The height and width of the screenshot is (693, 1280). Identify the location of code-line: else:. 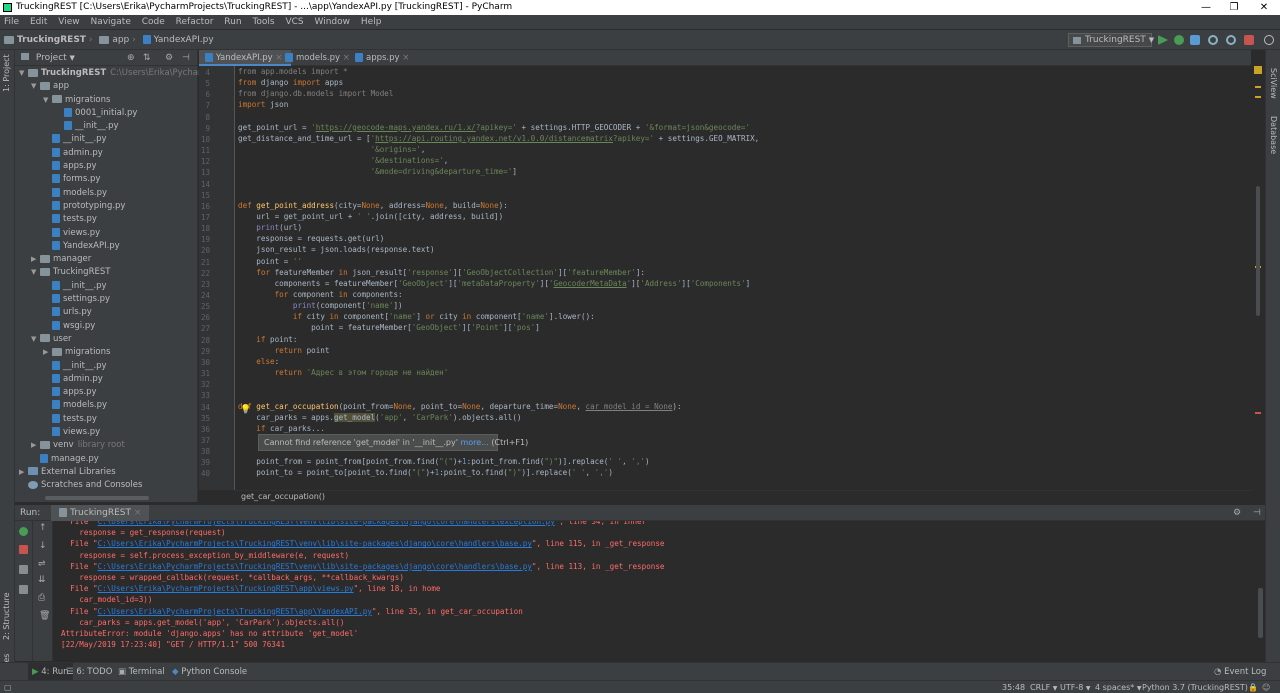
(258, 361).